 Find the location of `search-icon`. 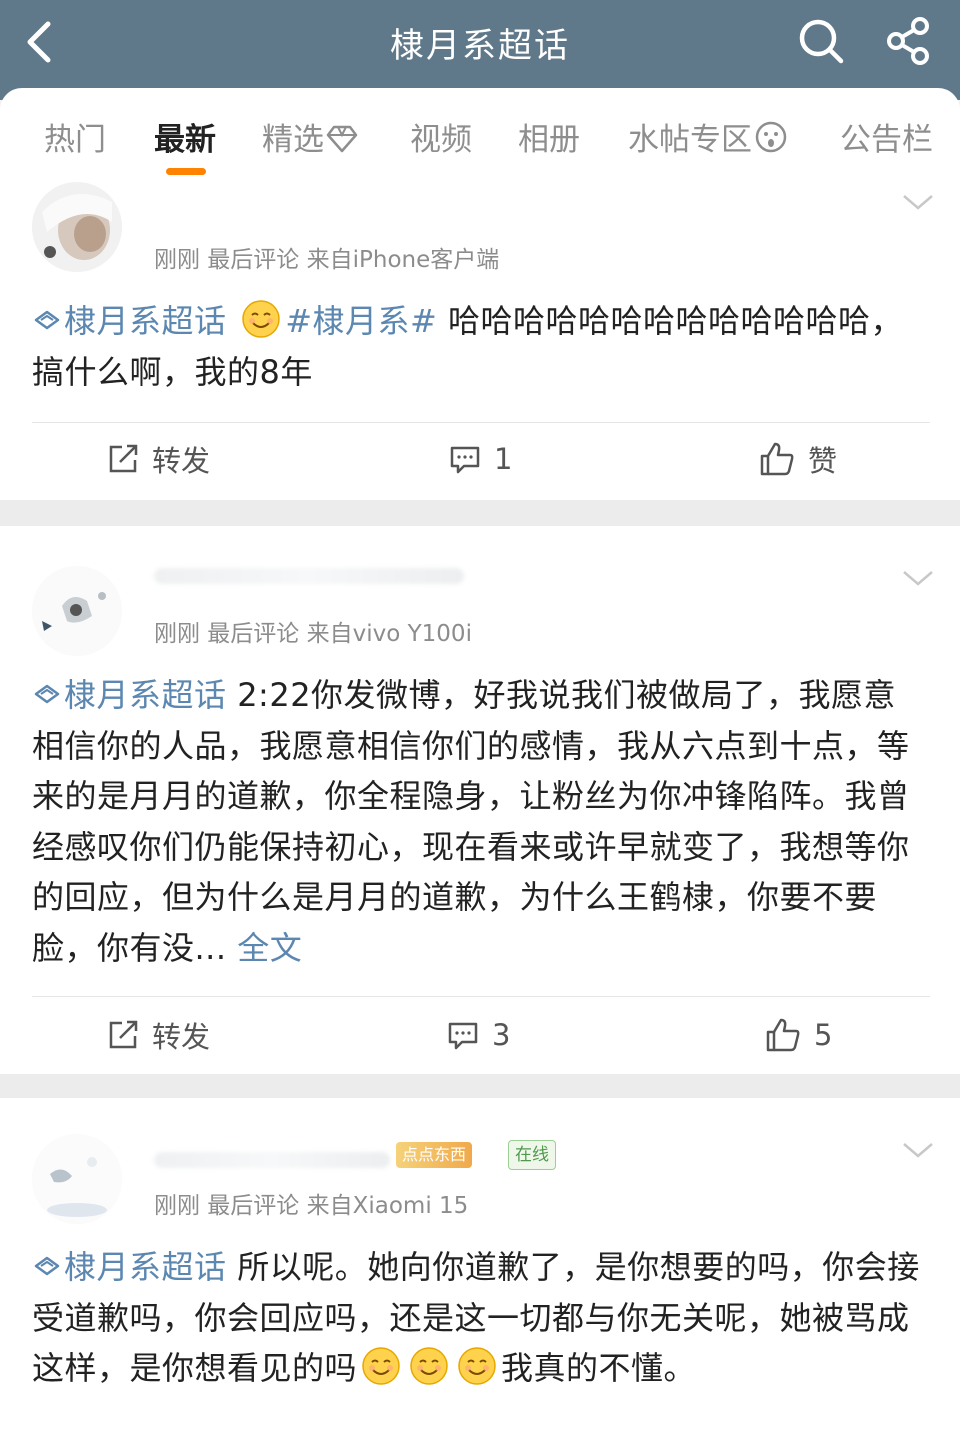

search-icon is located at coordinates (821, 41).